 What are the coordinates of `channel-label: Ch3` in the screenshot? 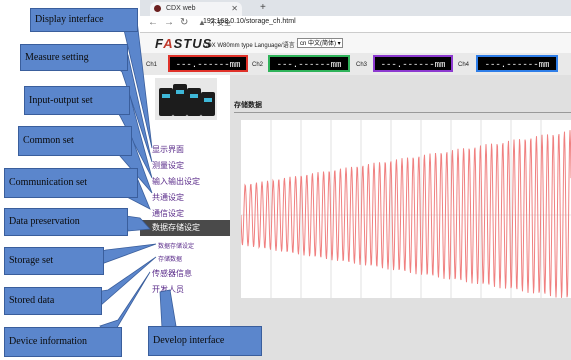 It's located at (362, 65).